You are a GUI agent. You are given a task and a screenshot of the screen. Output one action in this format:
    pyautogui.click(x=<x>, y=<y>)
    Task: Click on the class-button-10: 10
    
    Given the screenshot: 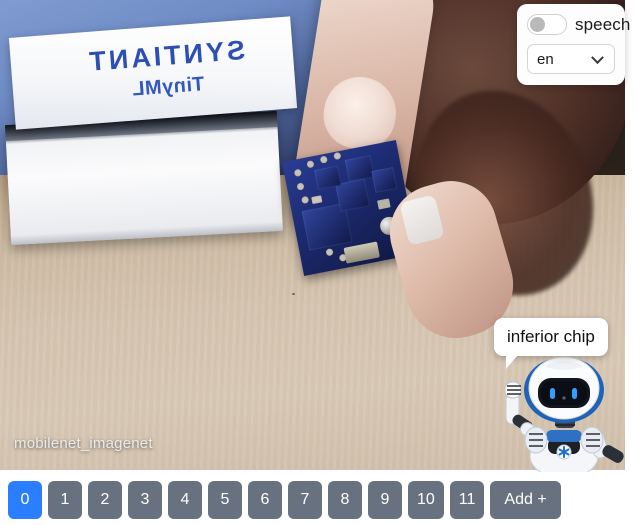 What is the action you would take?
    pyautogui.click(x=426, y=499)
    